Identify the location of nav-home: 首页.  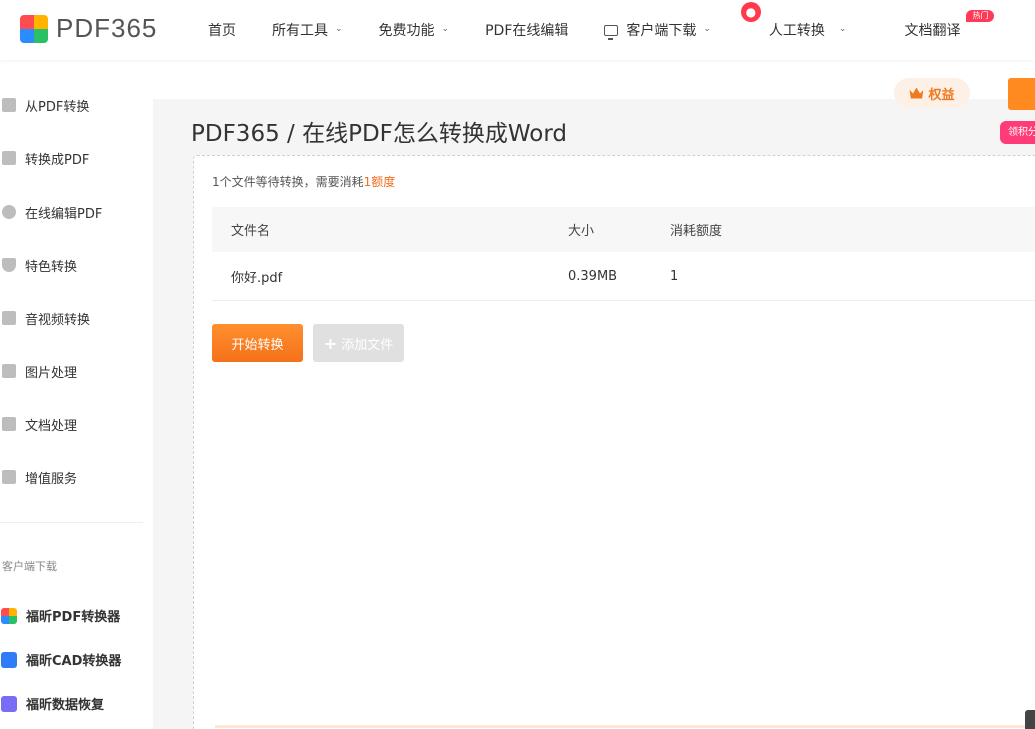
(222, 30).